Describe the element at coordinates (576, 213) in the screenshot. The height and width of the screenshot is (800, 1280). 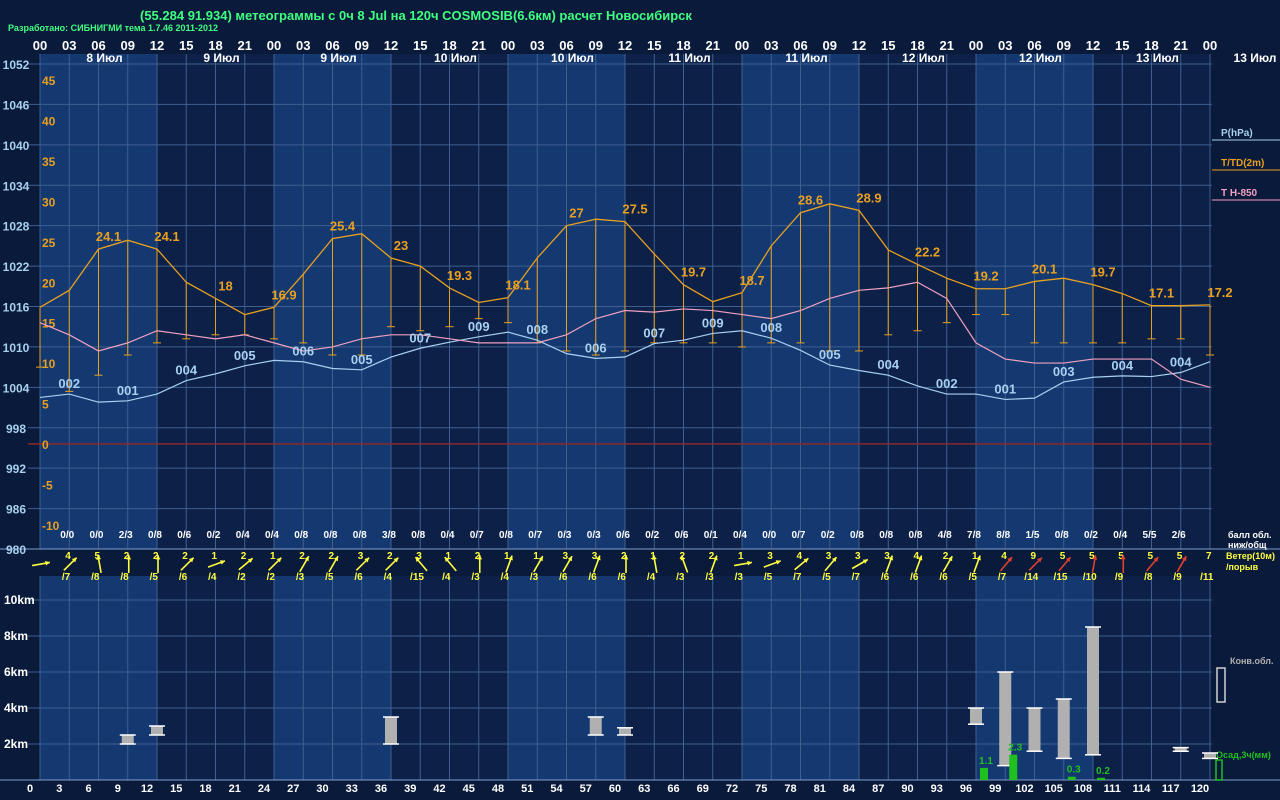
I see `temperature-data-label: 27` at that location.